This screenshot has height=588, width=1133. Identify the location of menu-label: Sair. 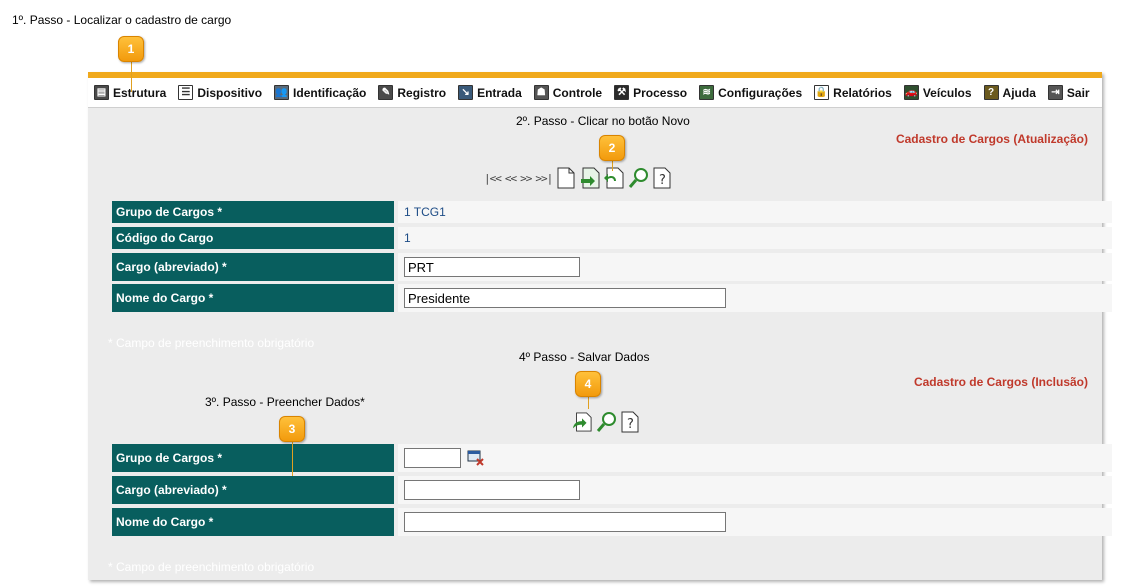
(1078, 92).